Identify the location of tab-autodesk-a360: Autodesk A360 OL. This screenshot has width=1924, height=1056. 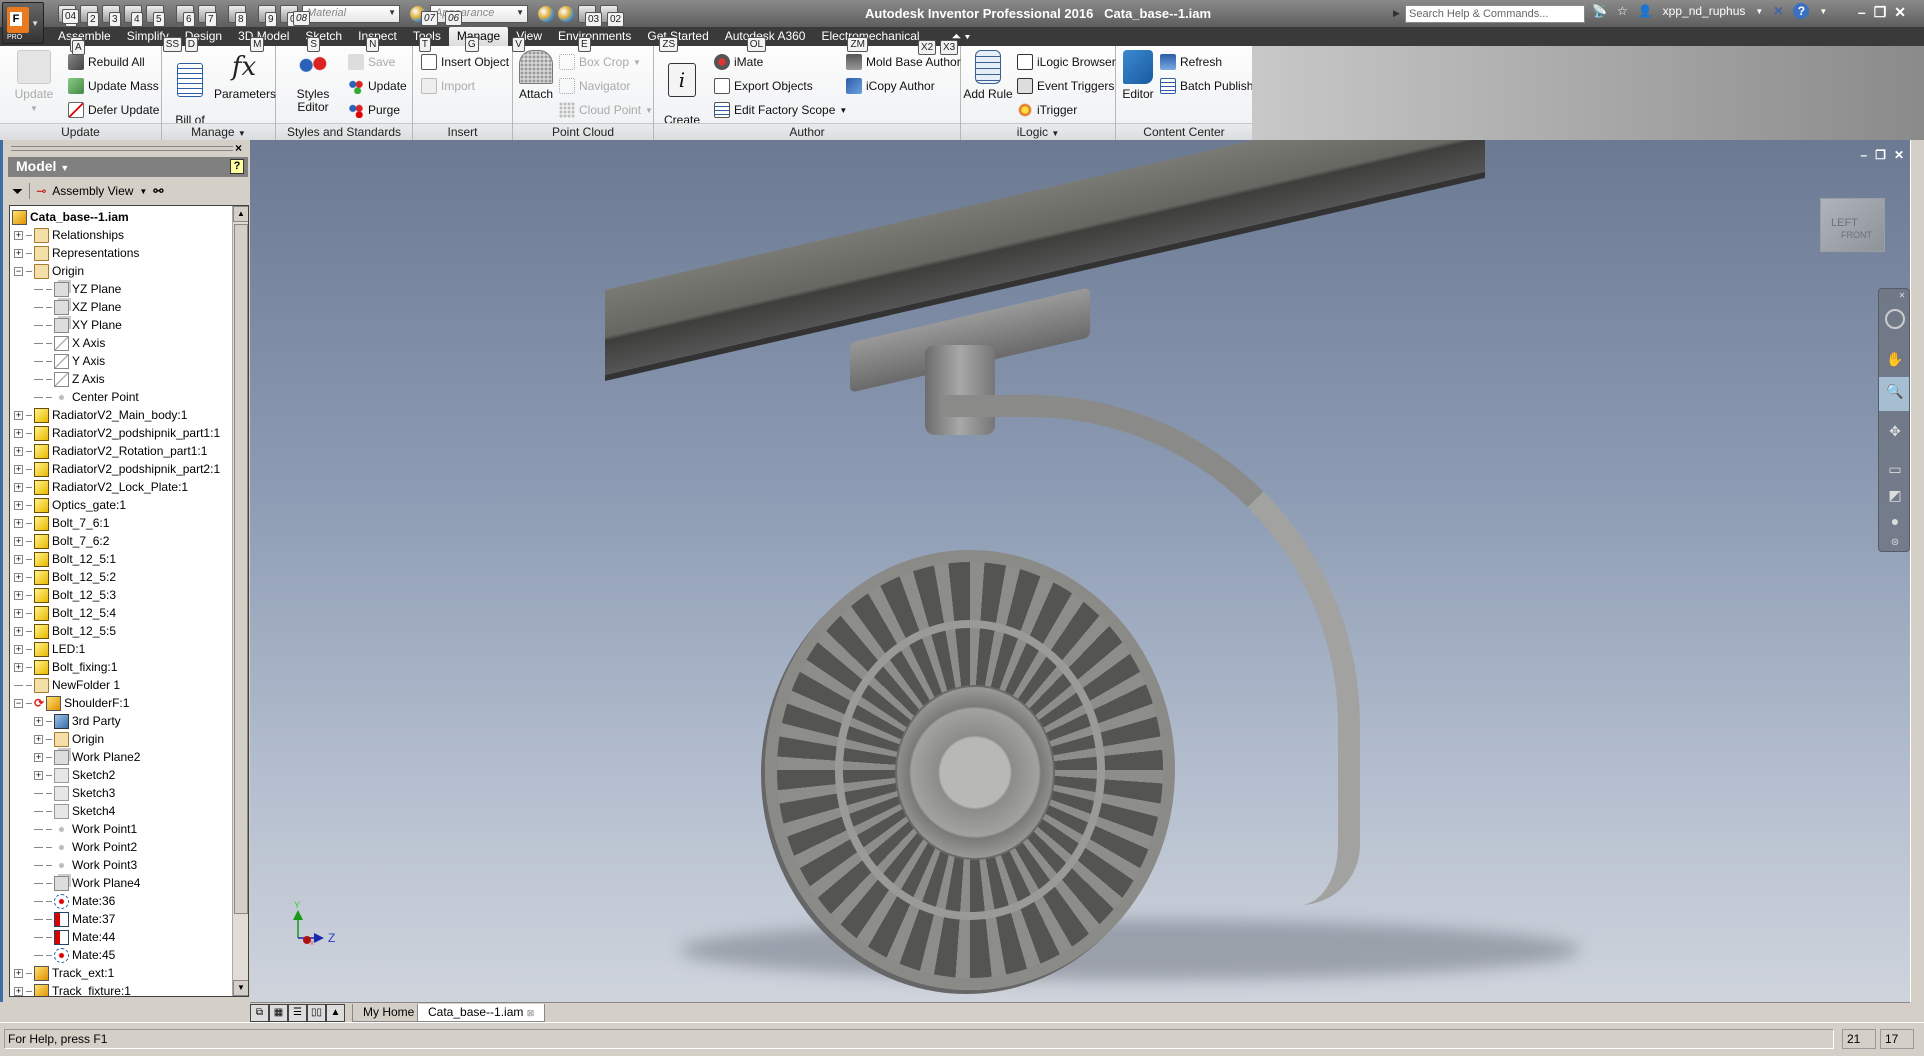
(765, 39).